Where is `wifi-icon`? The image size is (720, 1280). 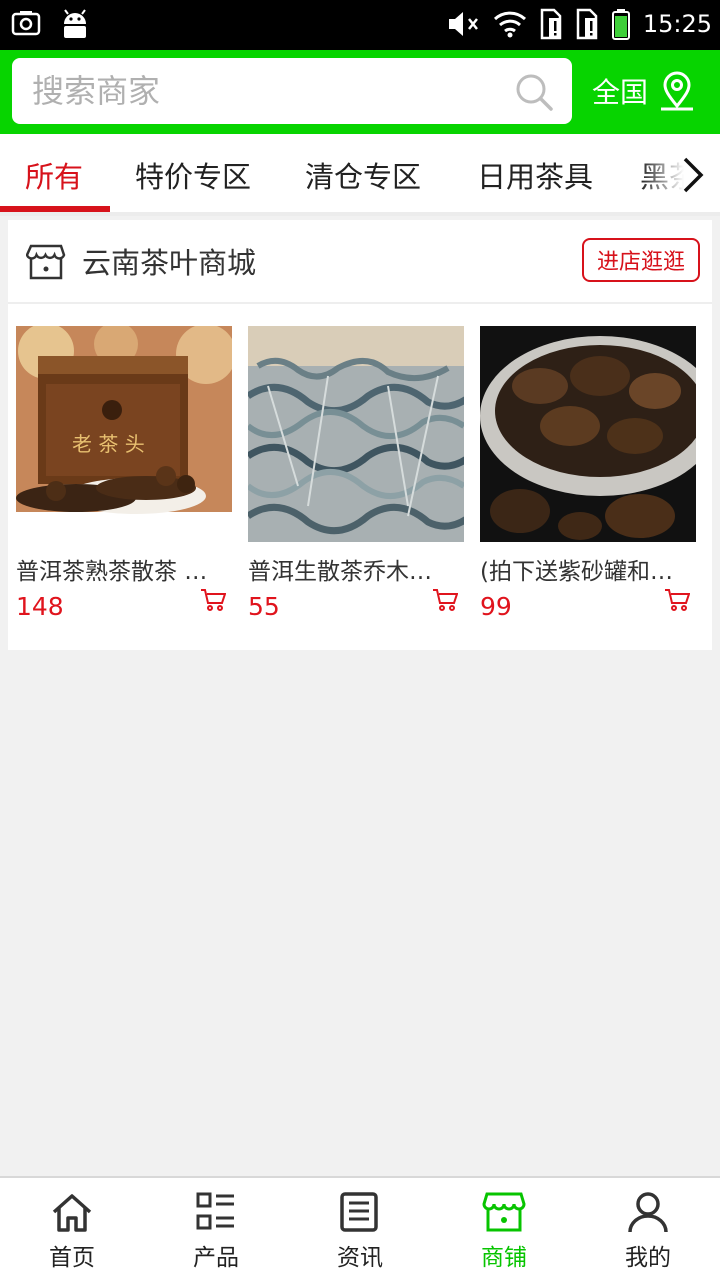 wifi-icon is located at coordinates (509, 24).